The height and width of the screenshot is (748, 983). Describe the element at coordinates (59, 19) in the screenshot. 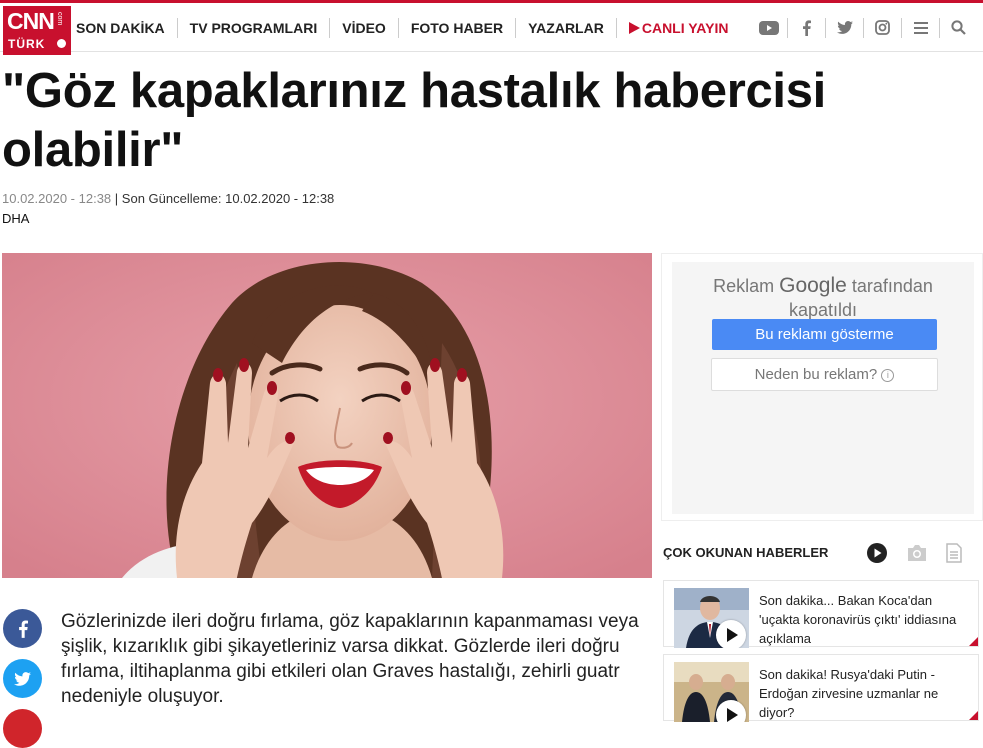

I see `logo-suffix-text: com` at that location.